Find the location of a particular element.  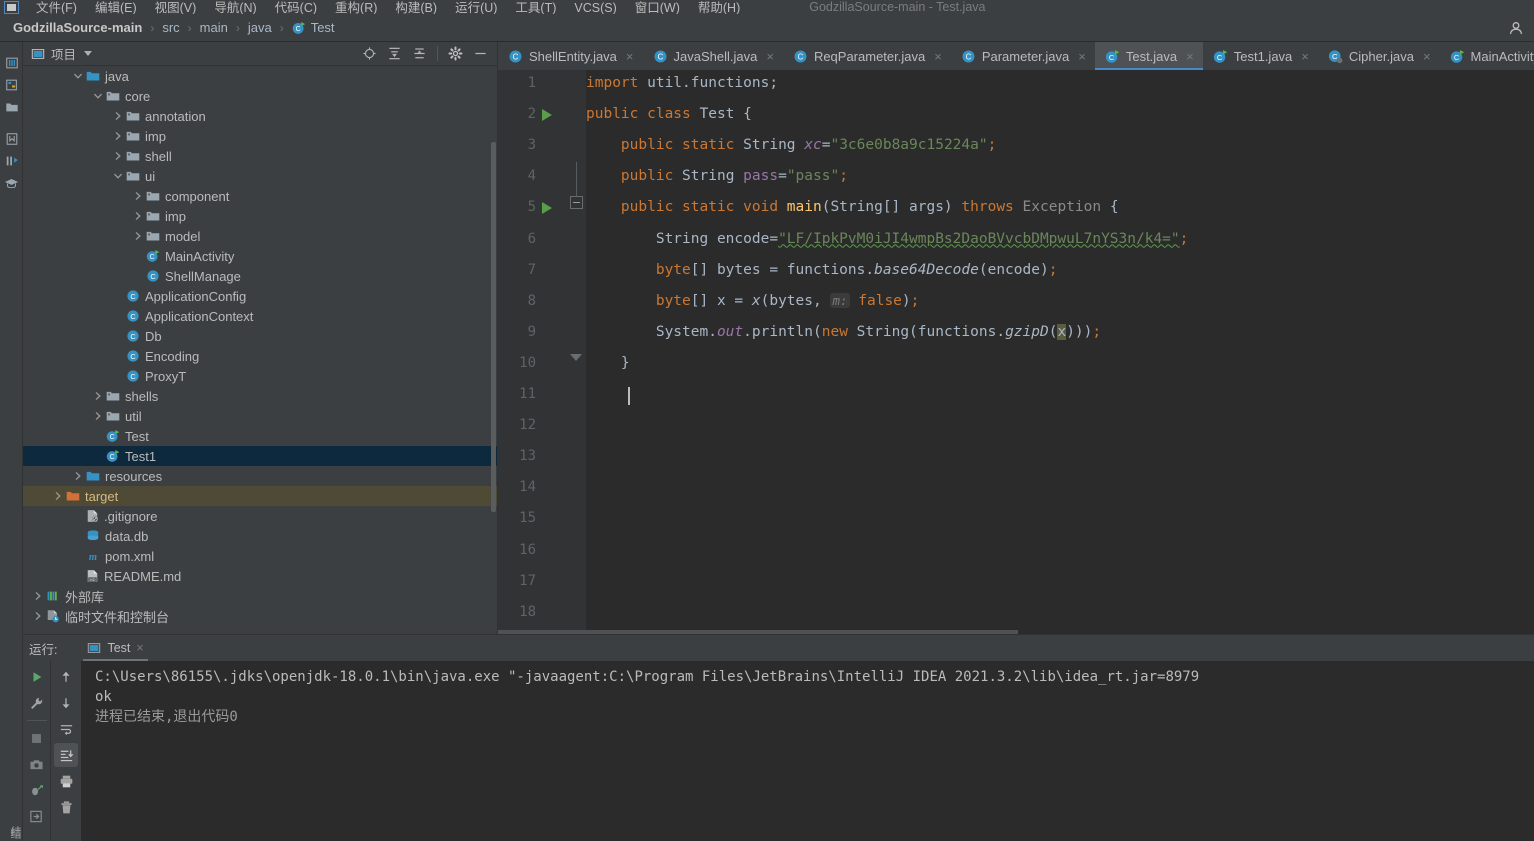

tree-item-shellmanage: C ShellManage is located at coordinates (260, 276).